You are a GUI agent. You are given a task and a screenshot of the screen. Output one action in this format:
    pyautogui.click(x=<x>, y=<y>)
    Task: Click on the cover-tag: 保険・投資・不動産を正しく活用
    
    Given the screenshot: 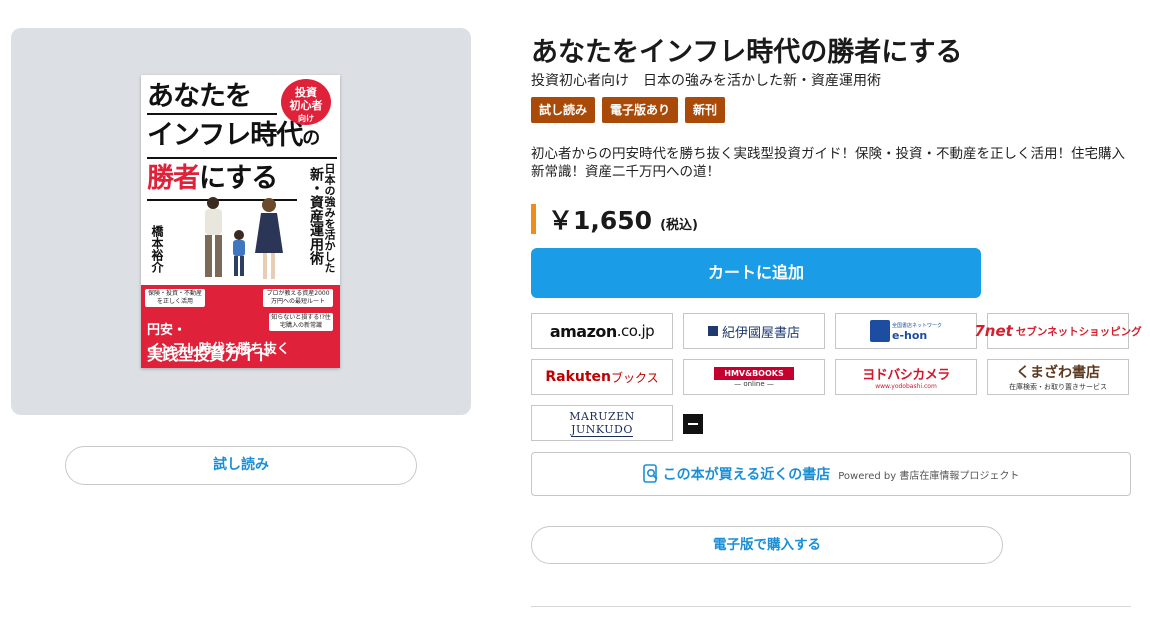 What is the action you would take?
    pyautogui.click(x=175, y=298)
    